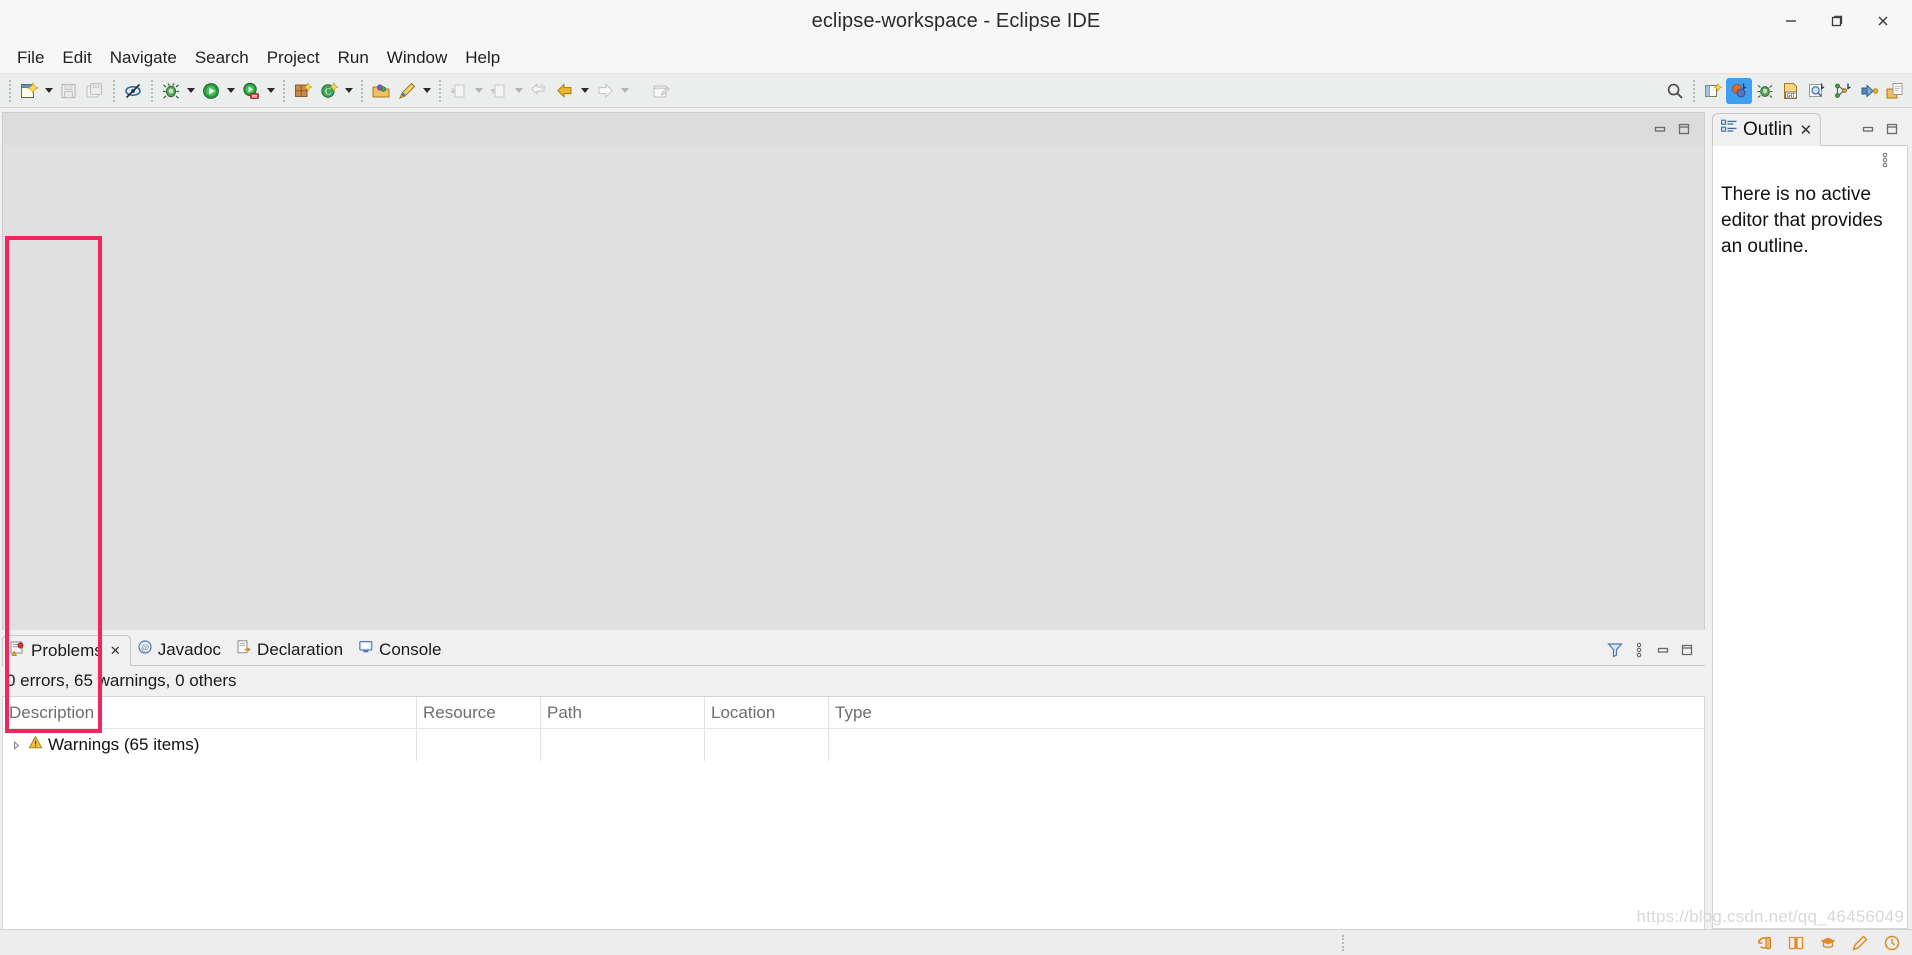 This screenshot has width=1912, height=955. Describe the element at coordinates (1810, 160) in the screenshot. I see `outline-view-menu-row` at that location.